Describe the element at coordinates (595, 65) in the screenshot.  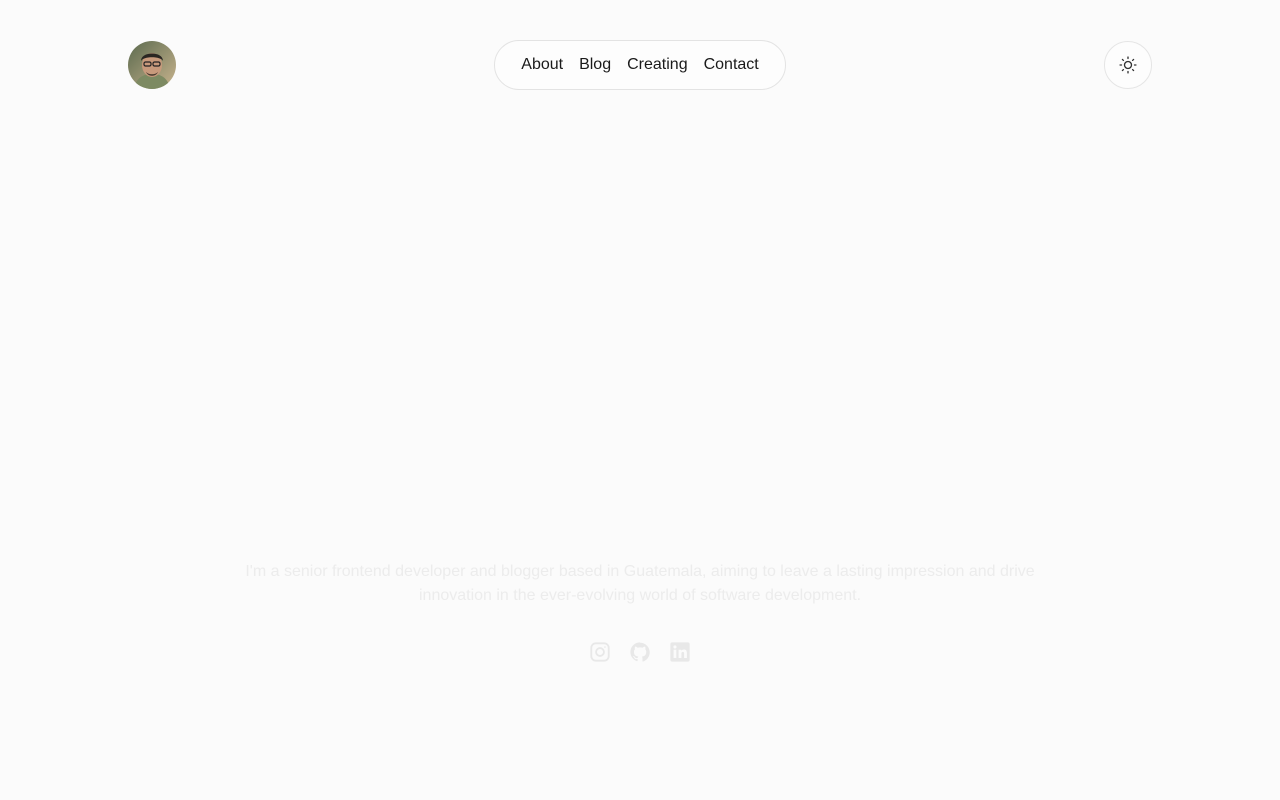
I see `nav-item-blog: Blog` at that location.